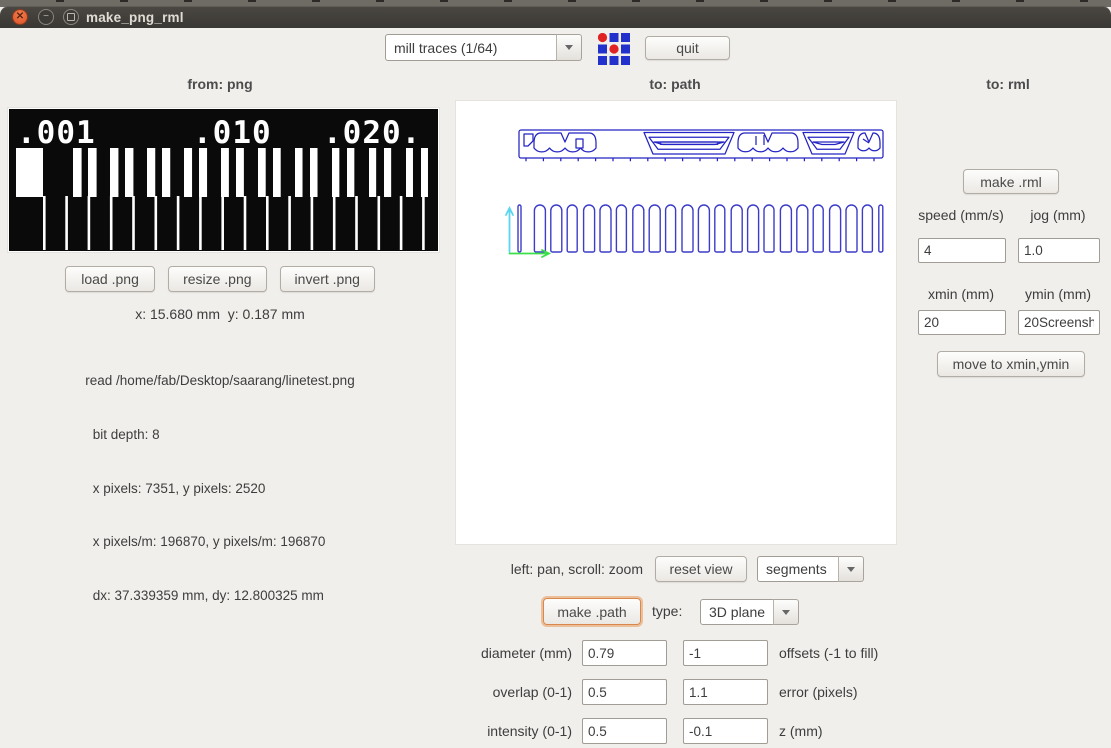  I want to click on view-mode-value: segments, so click(798, 569).